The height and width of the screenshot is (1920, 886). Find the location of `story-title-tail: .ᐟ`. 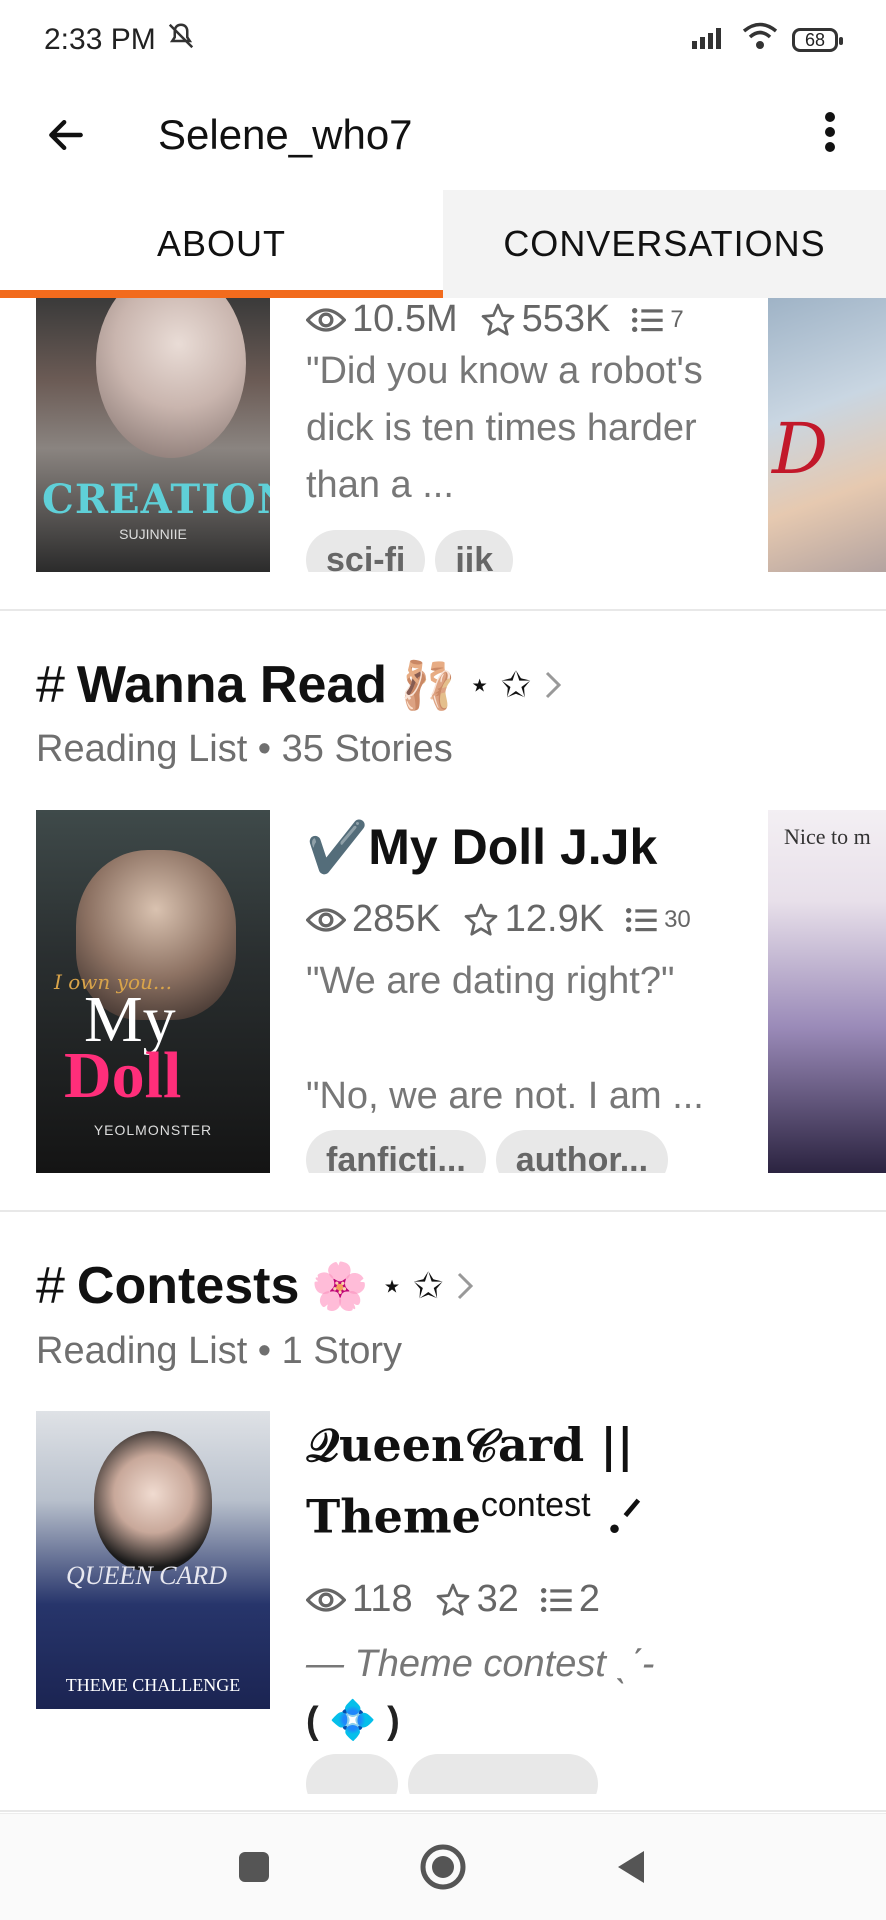

story-title-tail: .ᐟ is located at coordinates (616, 1516).